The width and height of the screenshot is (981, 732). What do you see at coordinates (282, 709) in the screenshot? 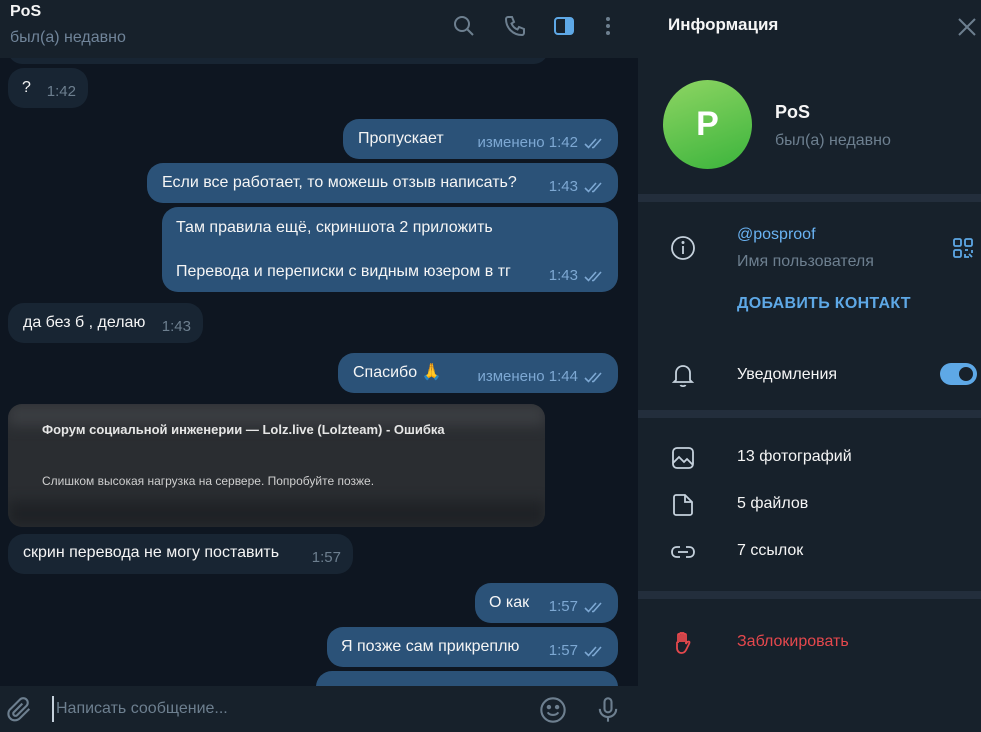
I see `message-input` at bounding box center [282, 709].